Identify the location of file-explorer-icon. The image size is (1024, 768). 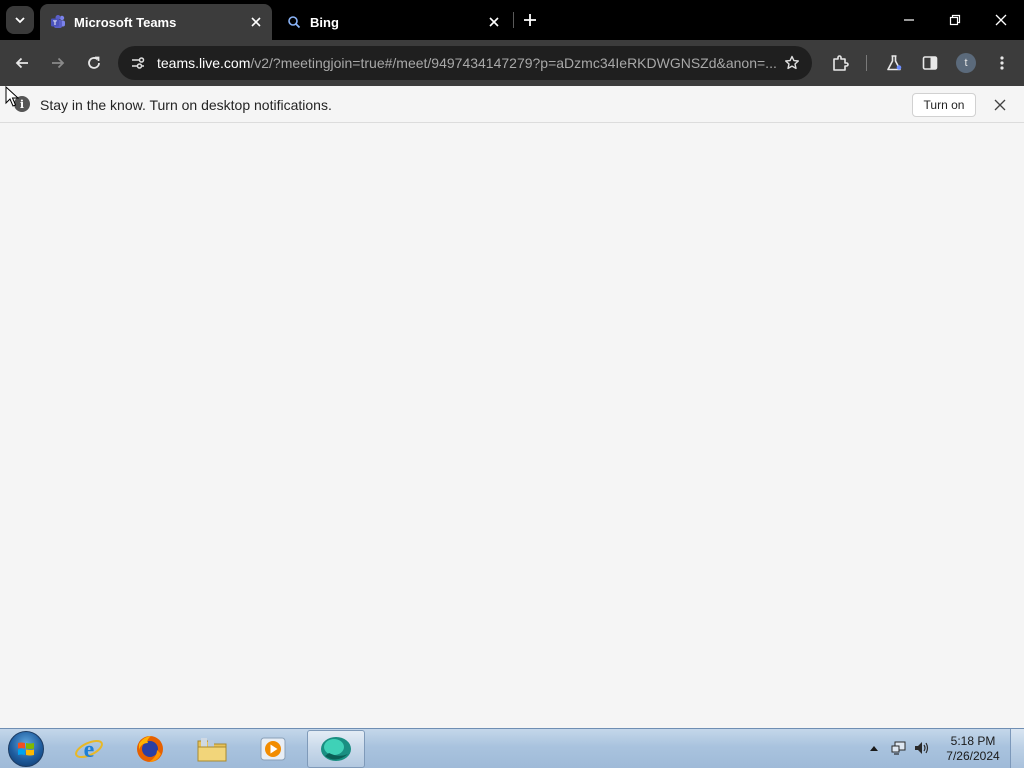
(212, 750).